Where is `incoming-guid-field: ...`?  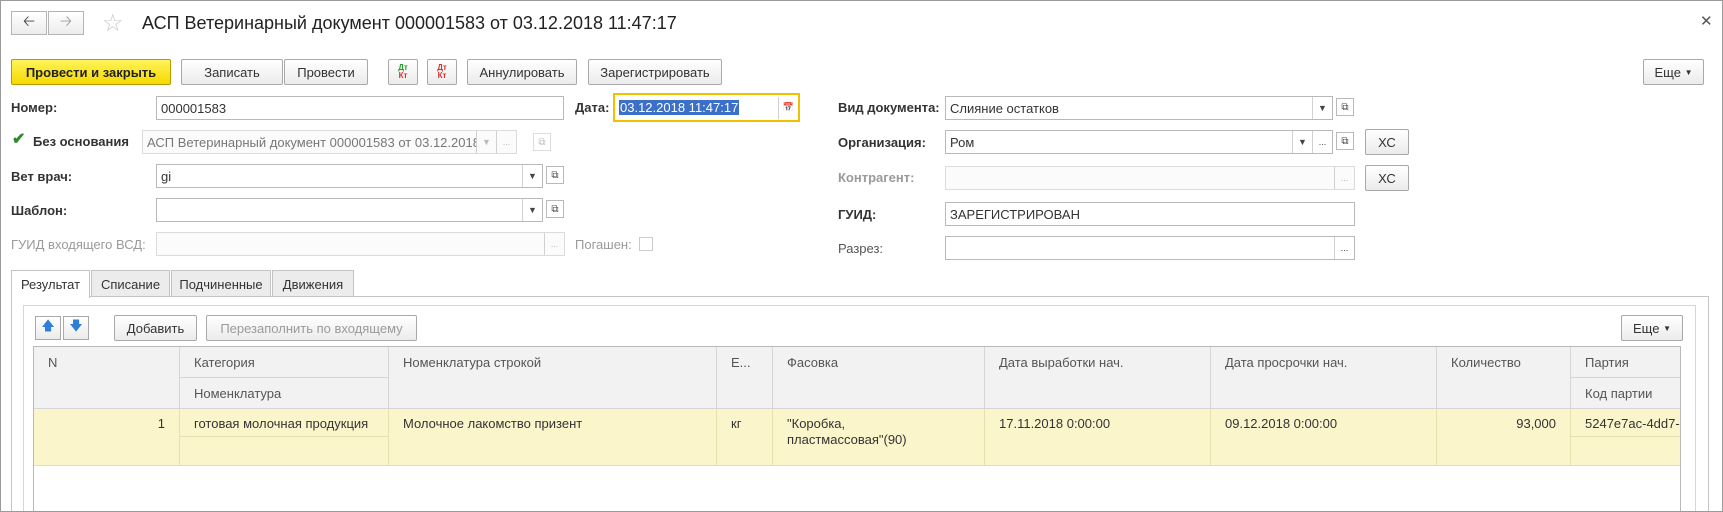
incoming-guid-field: ... is located at coordinates (360, 244).